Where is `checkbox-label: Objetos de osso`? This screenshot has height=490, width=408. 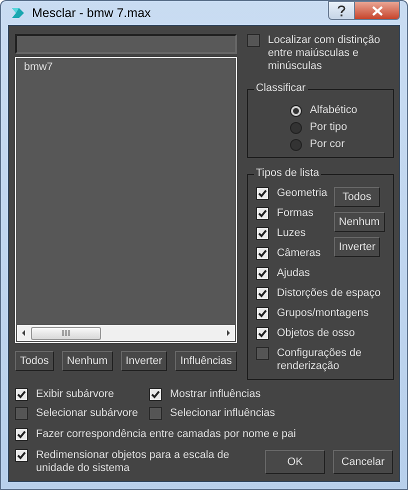
checkbox-label: Objetos de osso is located at coordinates (315, 333).